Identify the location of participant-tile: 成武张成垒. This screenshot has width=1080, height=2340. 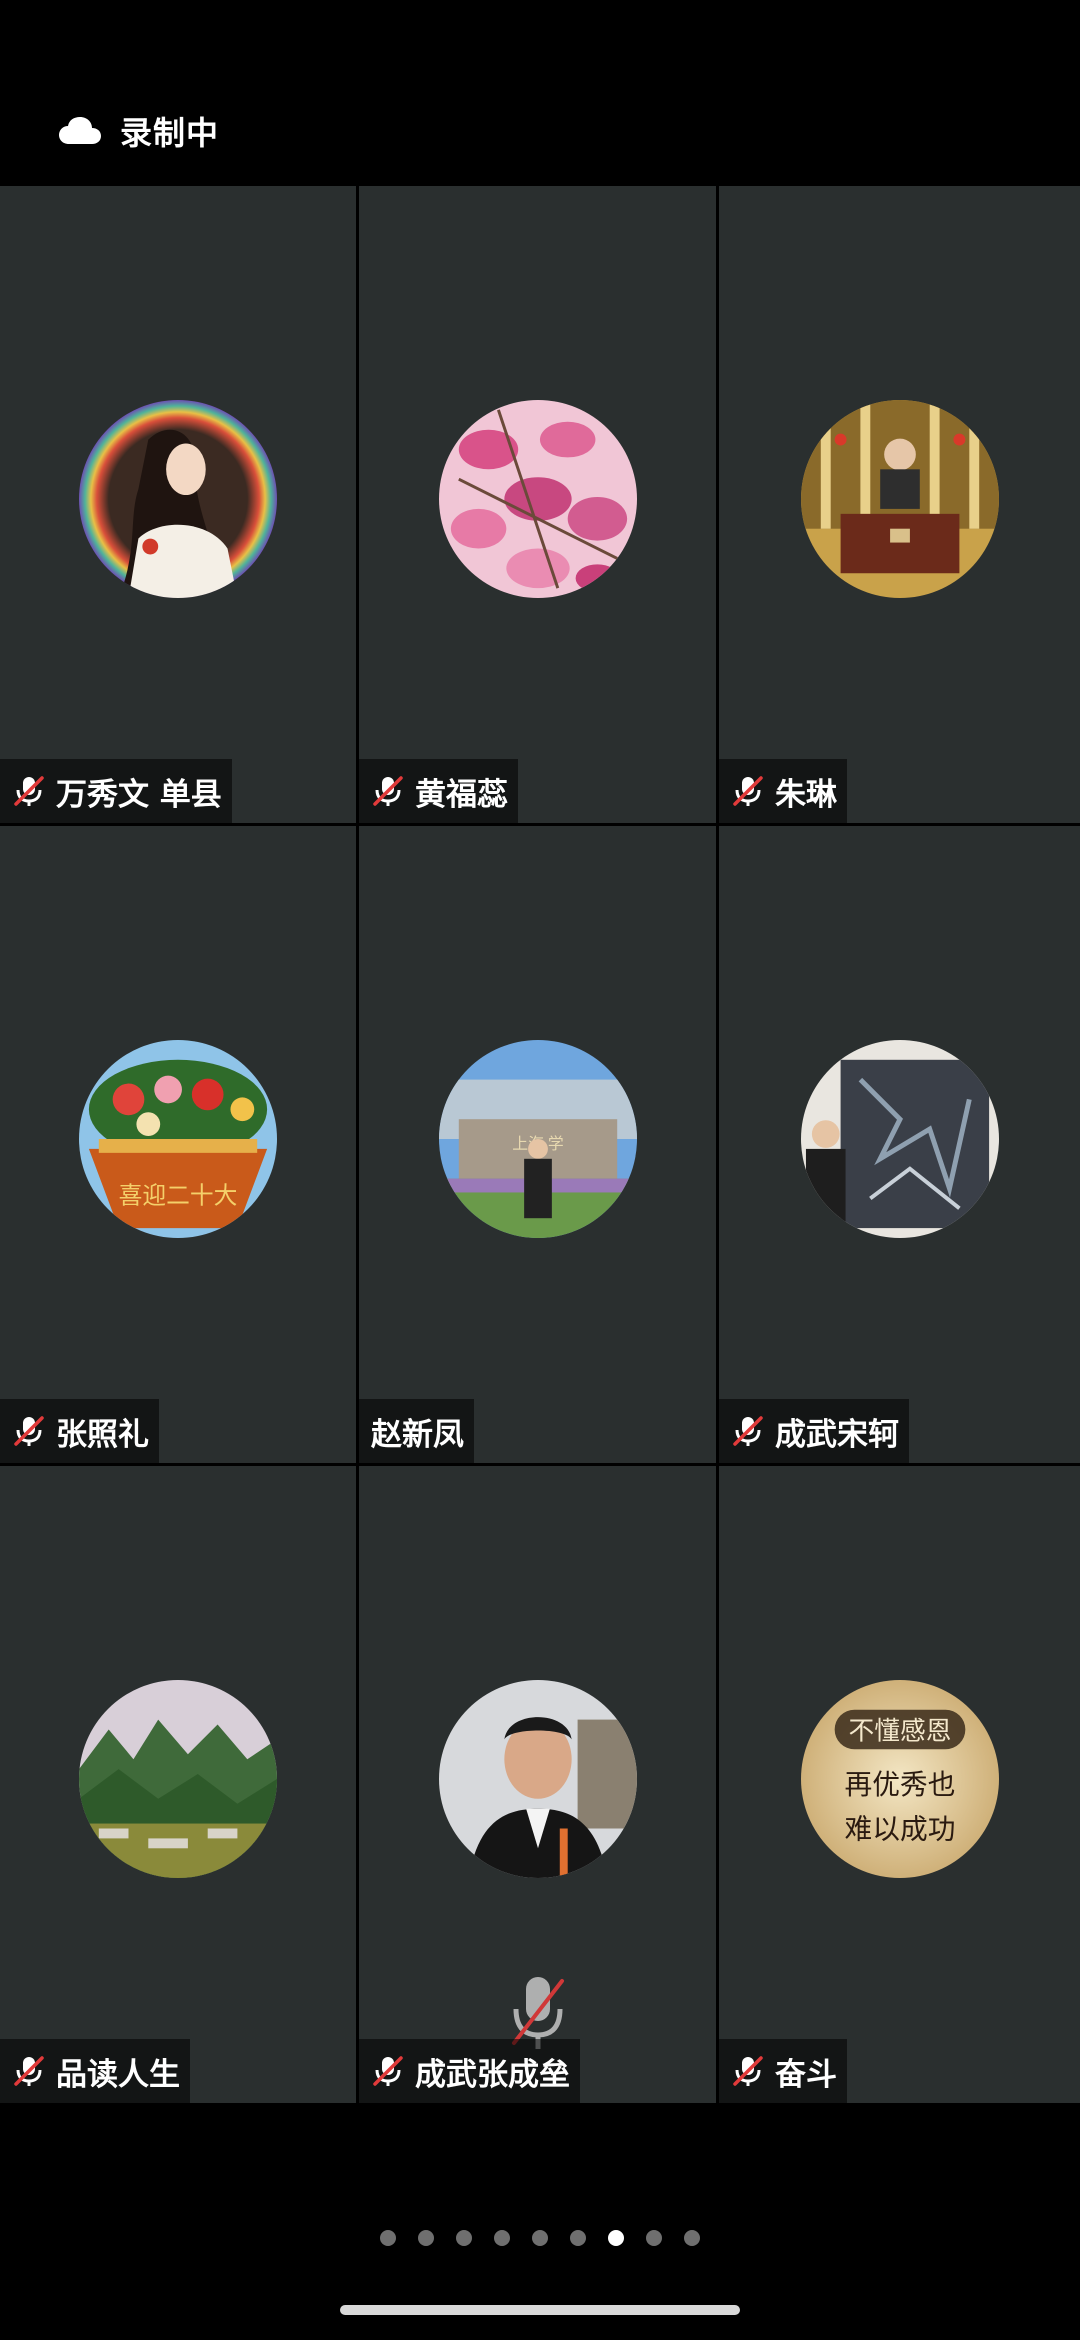
(539, 1786).